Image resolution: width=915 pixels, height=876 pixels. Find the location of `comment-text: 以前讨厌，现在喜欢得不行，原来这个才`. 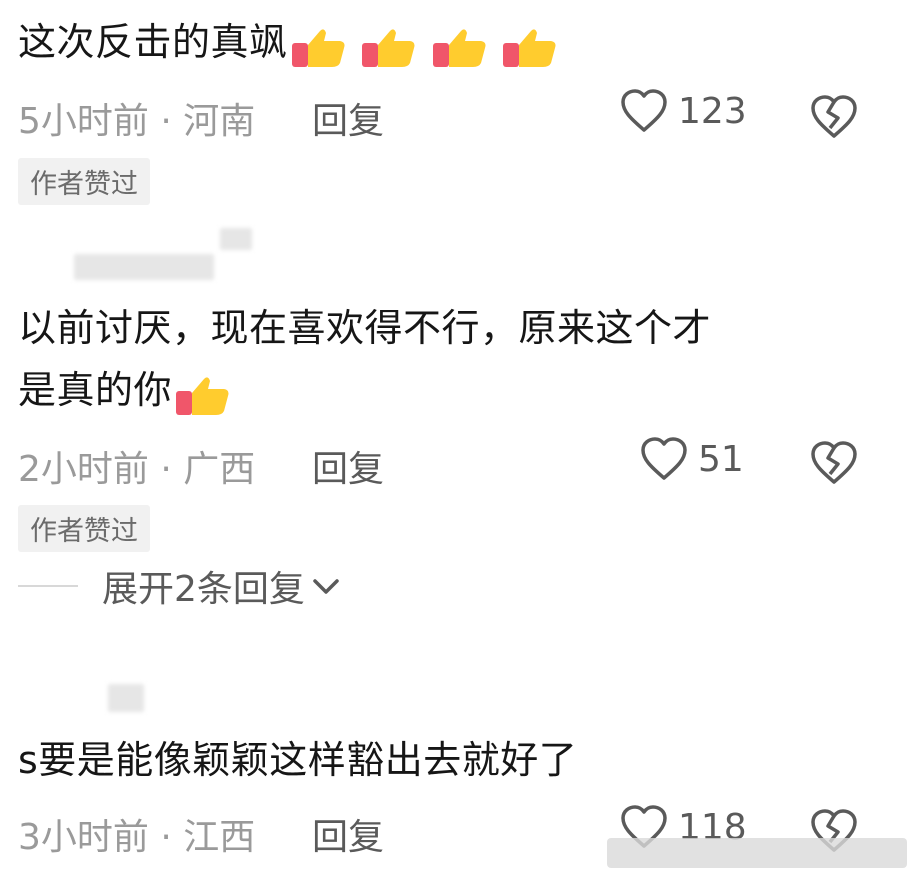

comment-text: 以前讨厌，现在喜欢得不行，原来这个才 is located at coordinates (364, 328).